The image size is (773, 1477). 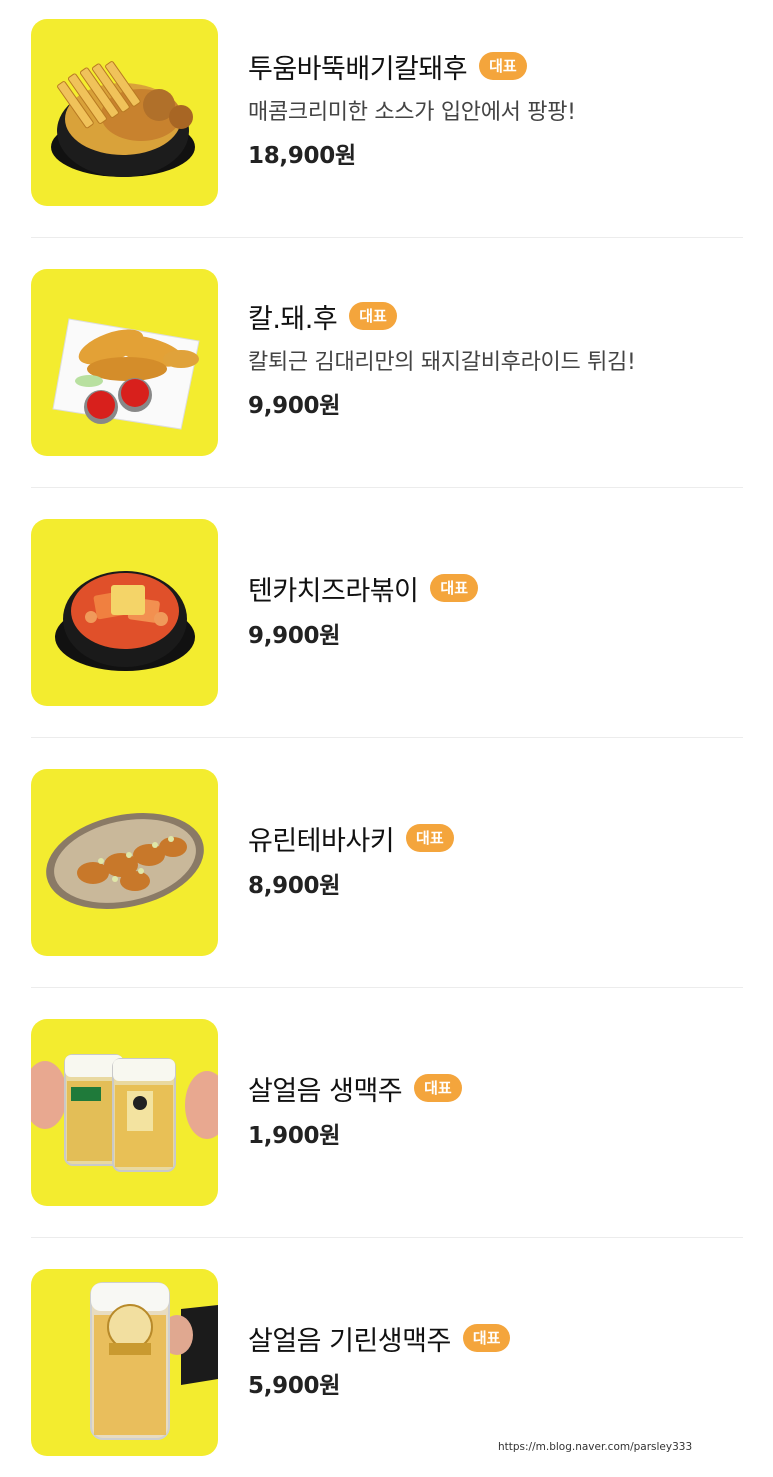 What do you see at coordinates (363, 610) in the screenshot?
I see `menu-item-info: 텐카치즈라볶이 대표 9,900원` at bounding box center [363, 610].